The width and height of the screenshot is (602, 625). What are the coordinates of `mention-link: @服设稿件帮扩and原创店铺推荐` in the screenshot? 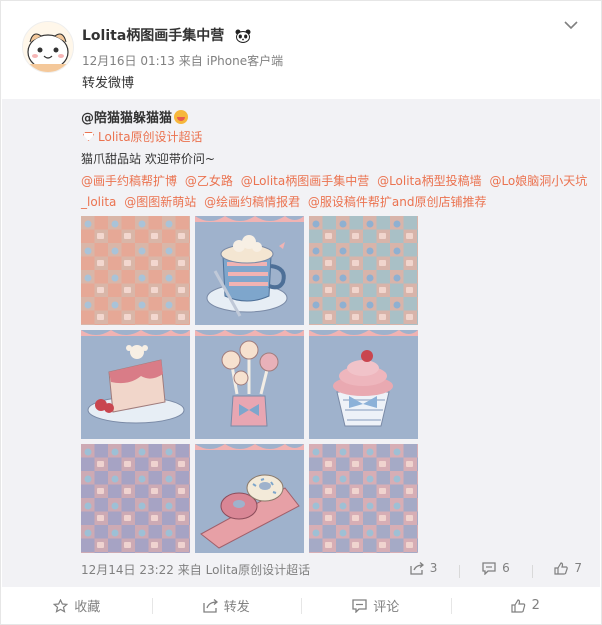 It's located at (397, 202).